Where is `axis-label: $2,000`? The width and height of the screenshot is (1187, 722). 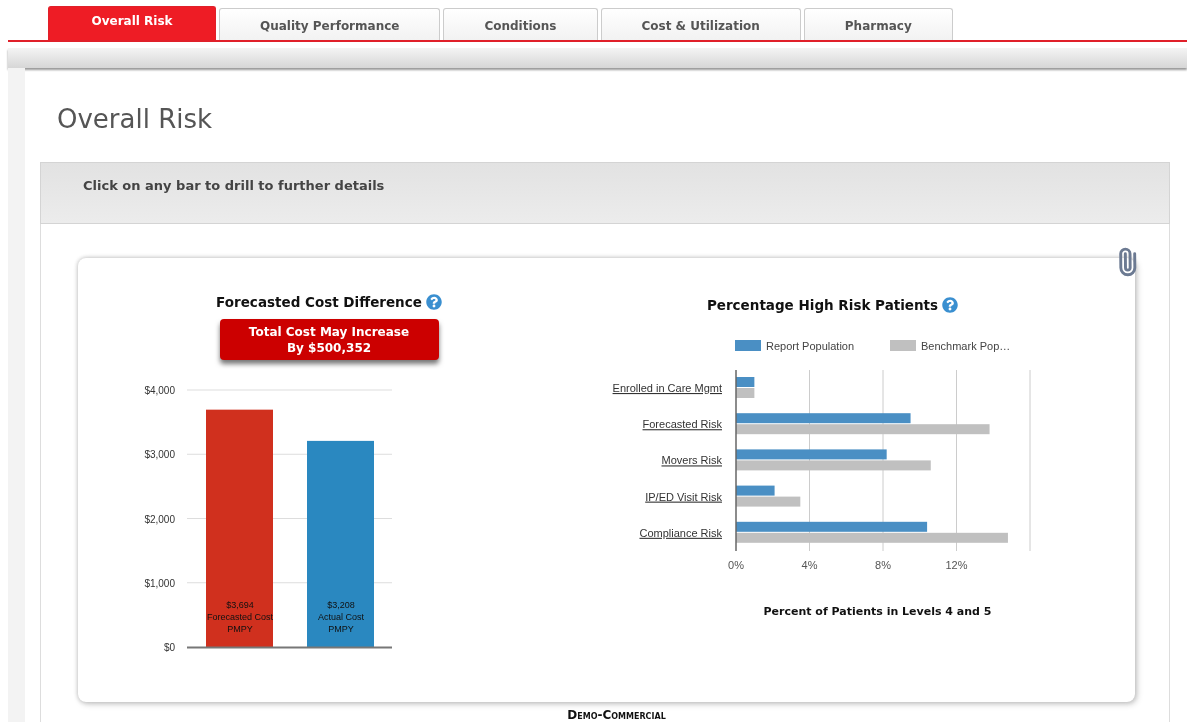 axis-label: $2,000 is located at coordinates (159, 519).